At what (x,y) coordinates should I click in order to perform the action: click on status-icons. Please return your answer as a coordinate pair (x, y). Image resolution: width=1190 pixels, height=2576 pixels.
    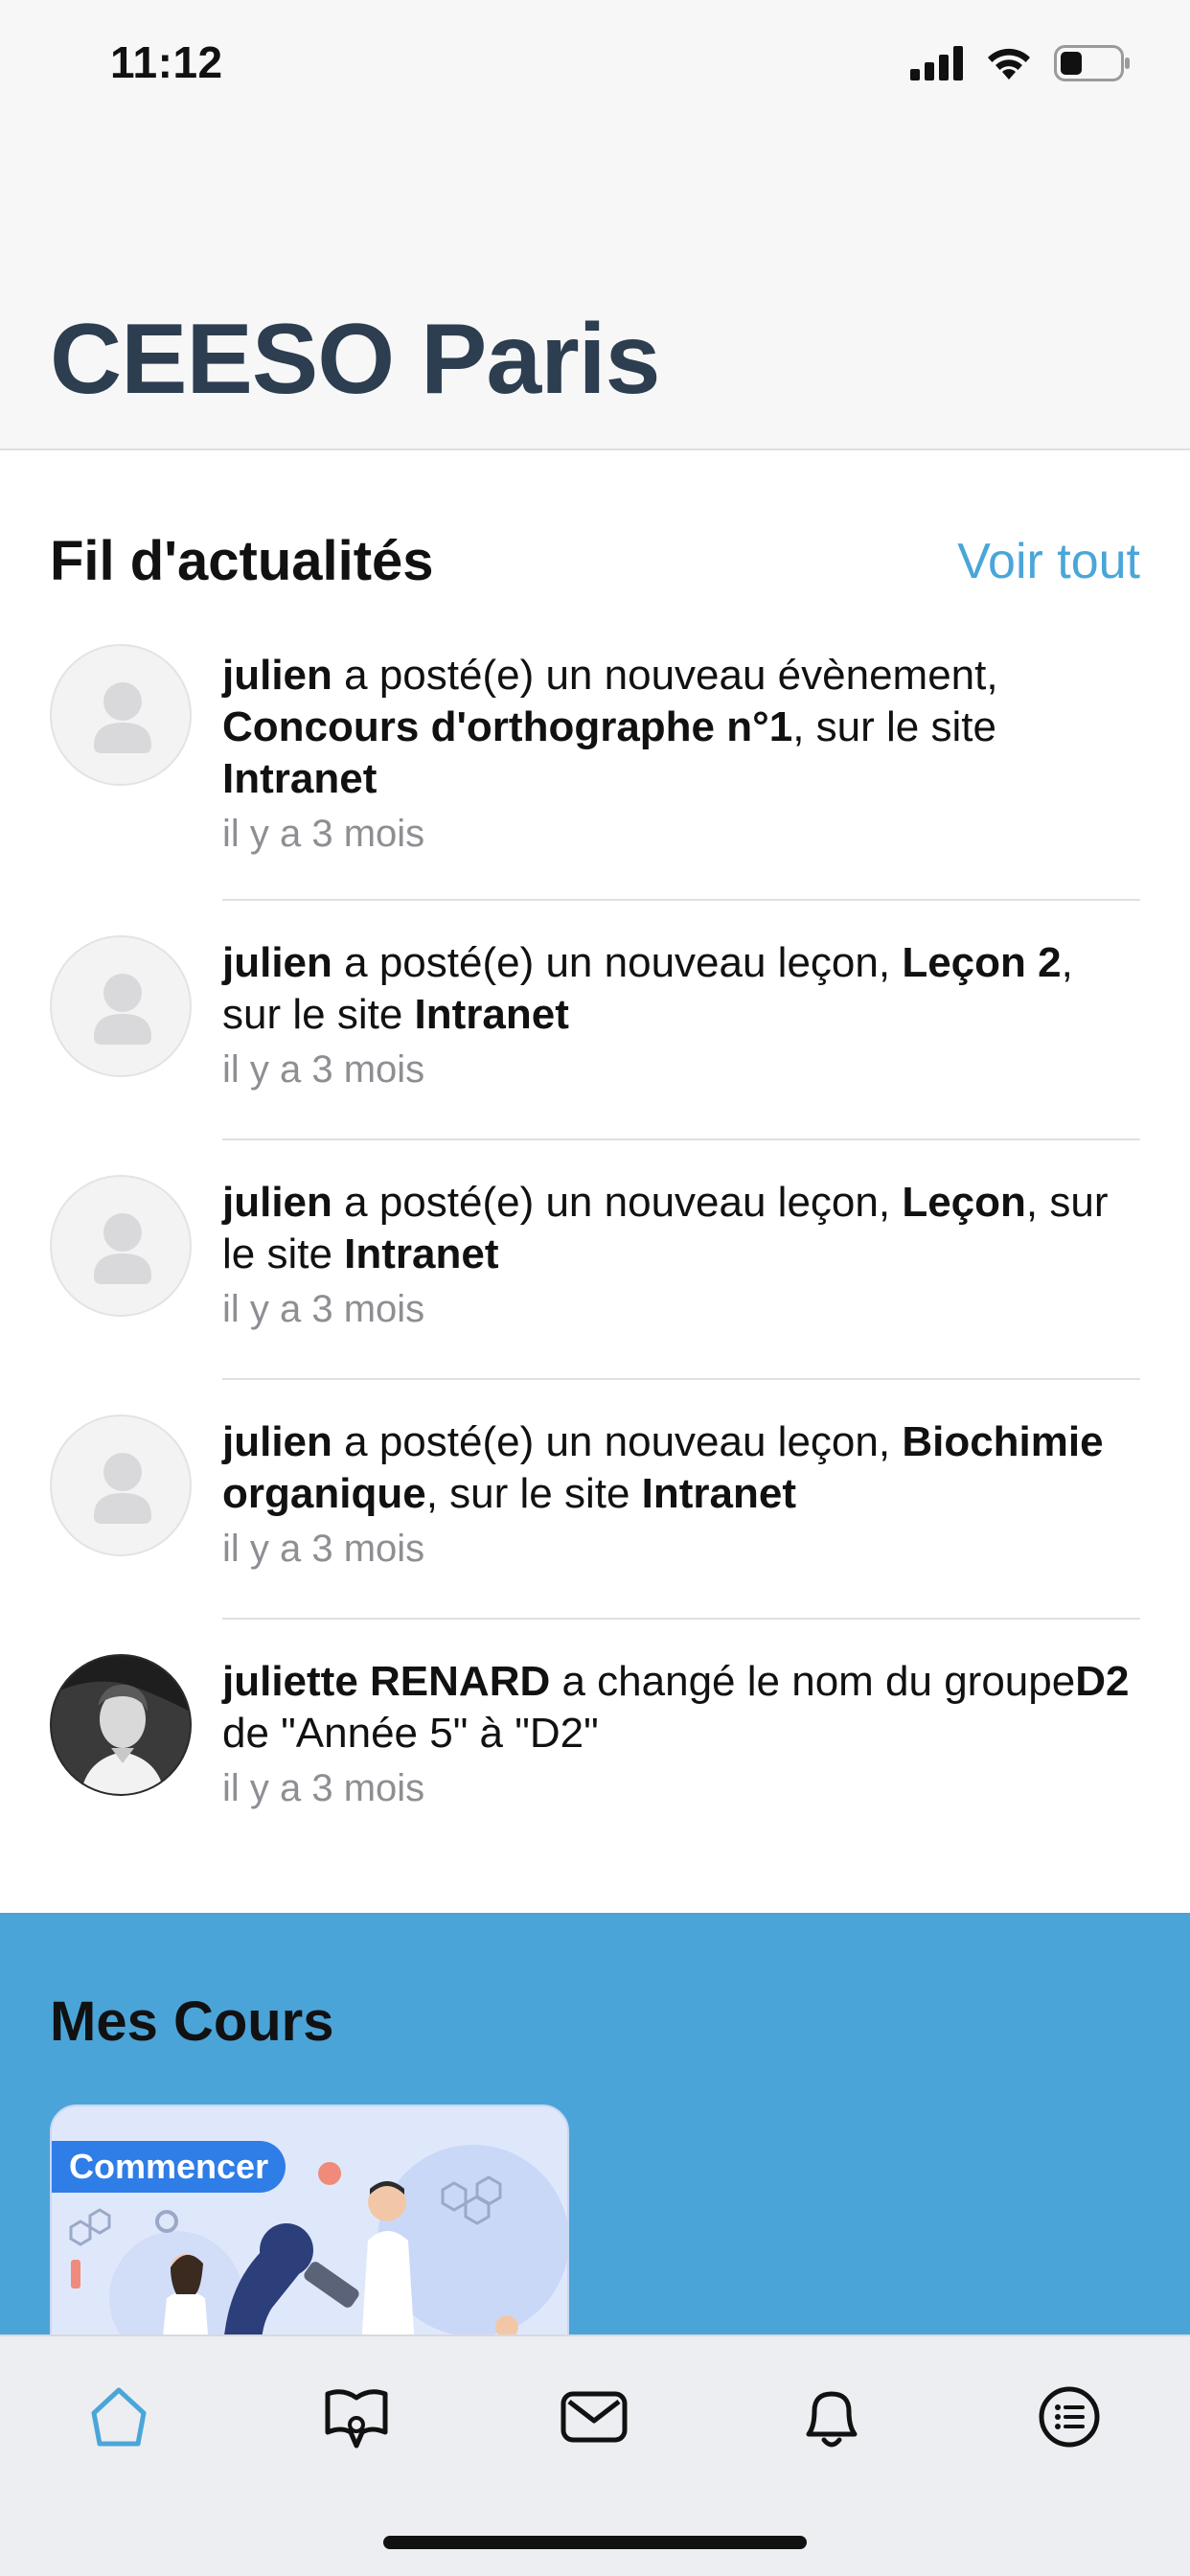
    Looking at the image, I should click on (1020, 63).